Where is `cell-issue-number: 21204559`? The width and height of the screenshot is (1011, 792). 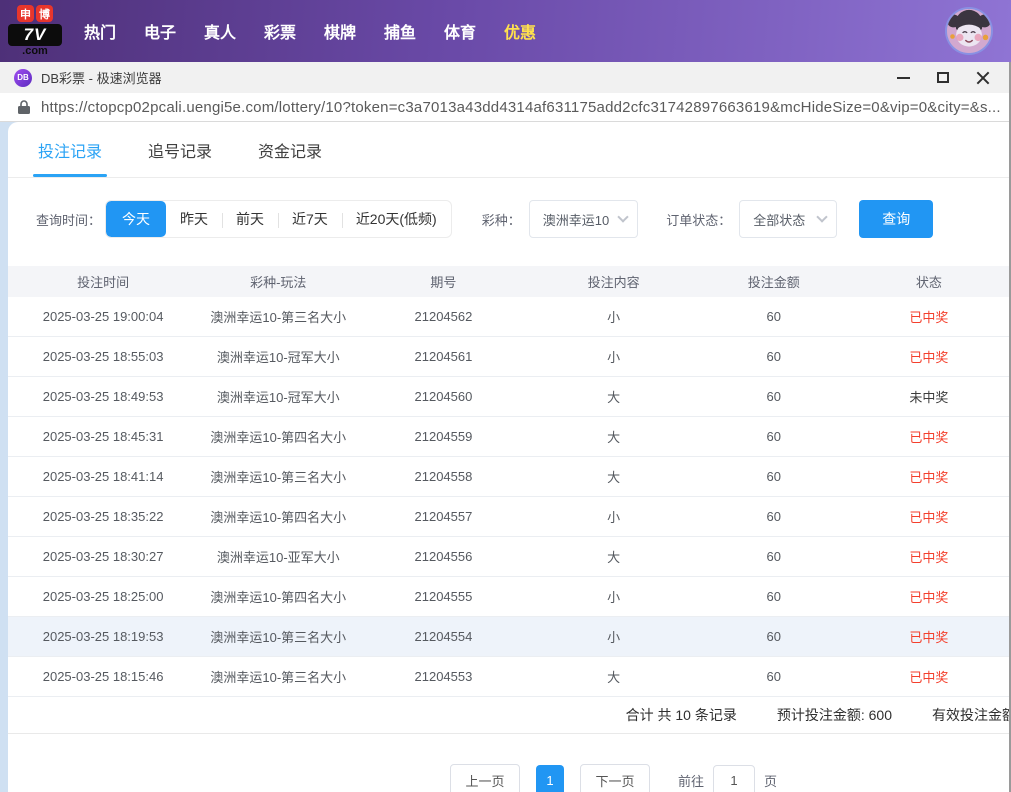 cell-issue-number: 21204559 is located at coordinates (443, 436).